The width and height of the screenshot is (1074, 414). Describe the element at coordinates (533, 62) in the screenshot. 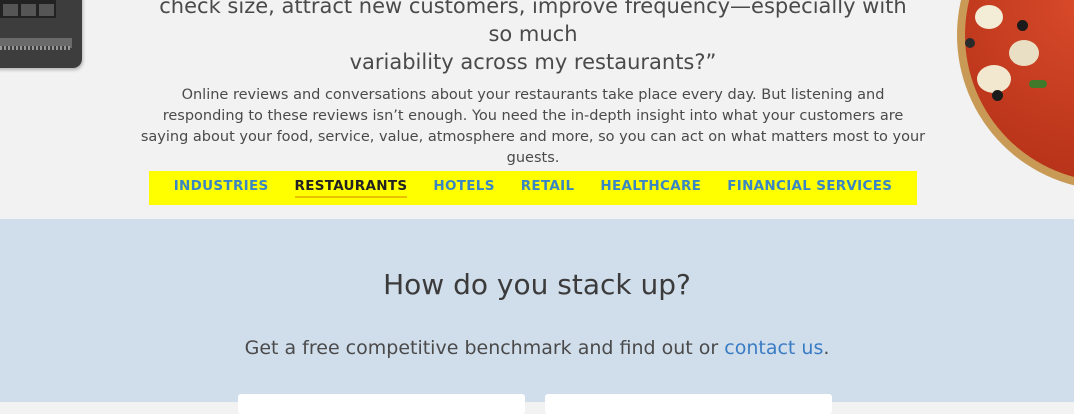

I see `quote-line-2: variability across my restaurants?”` at that location.